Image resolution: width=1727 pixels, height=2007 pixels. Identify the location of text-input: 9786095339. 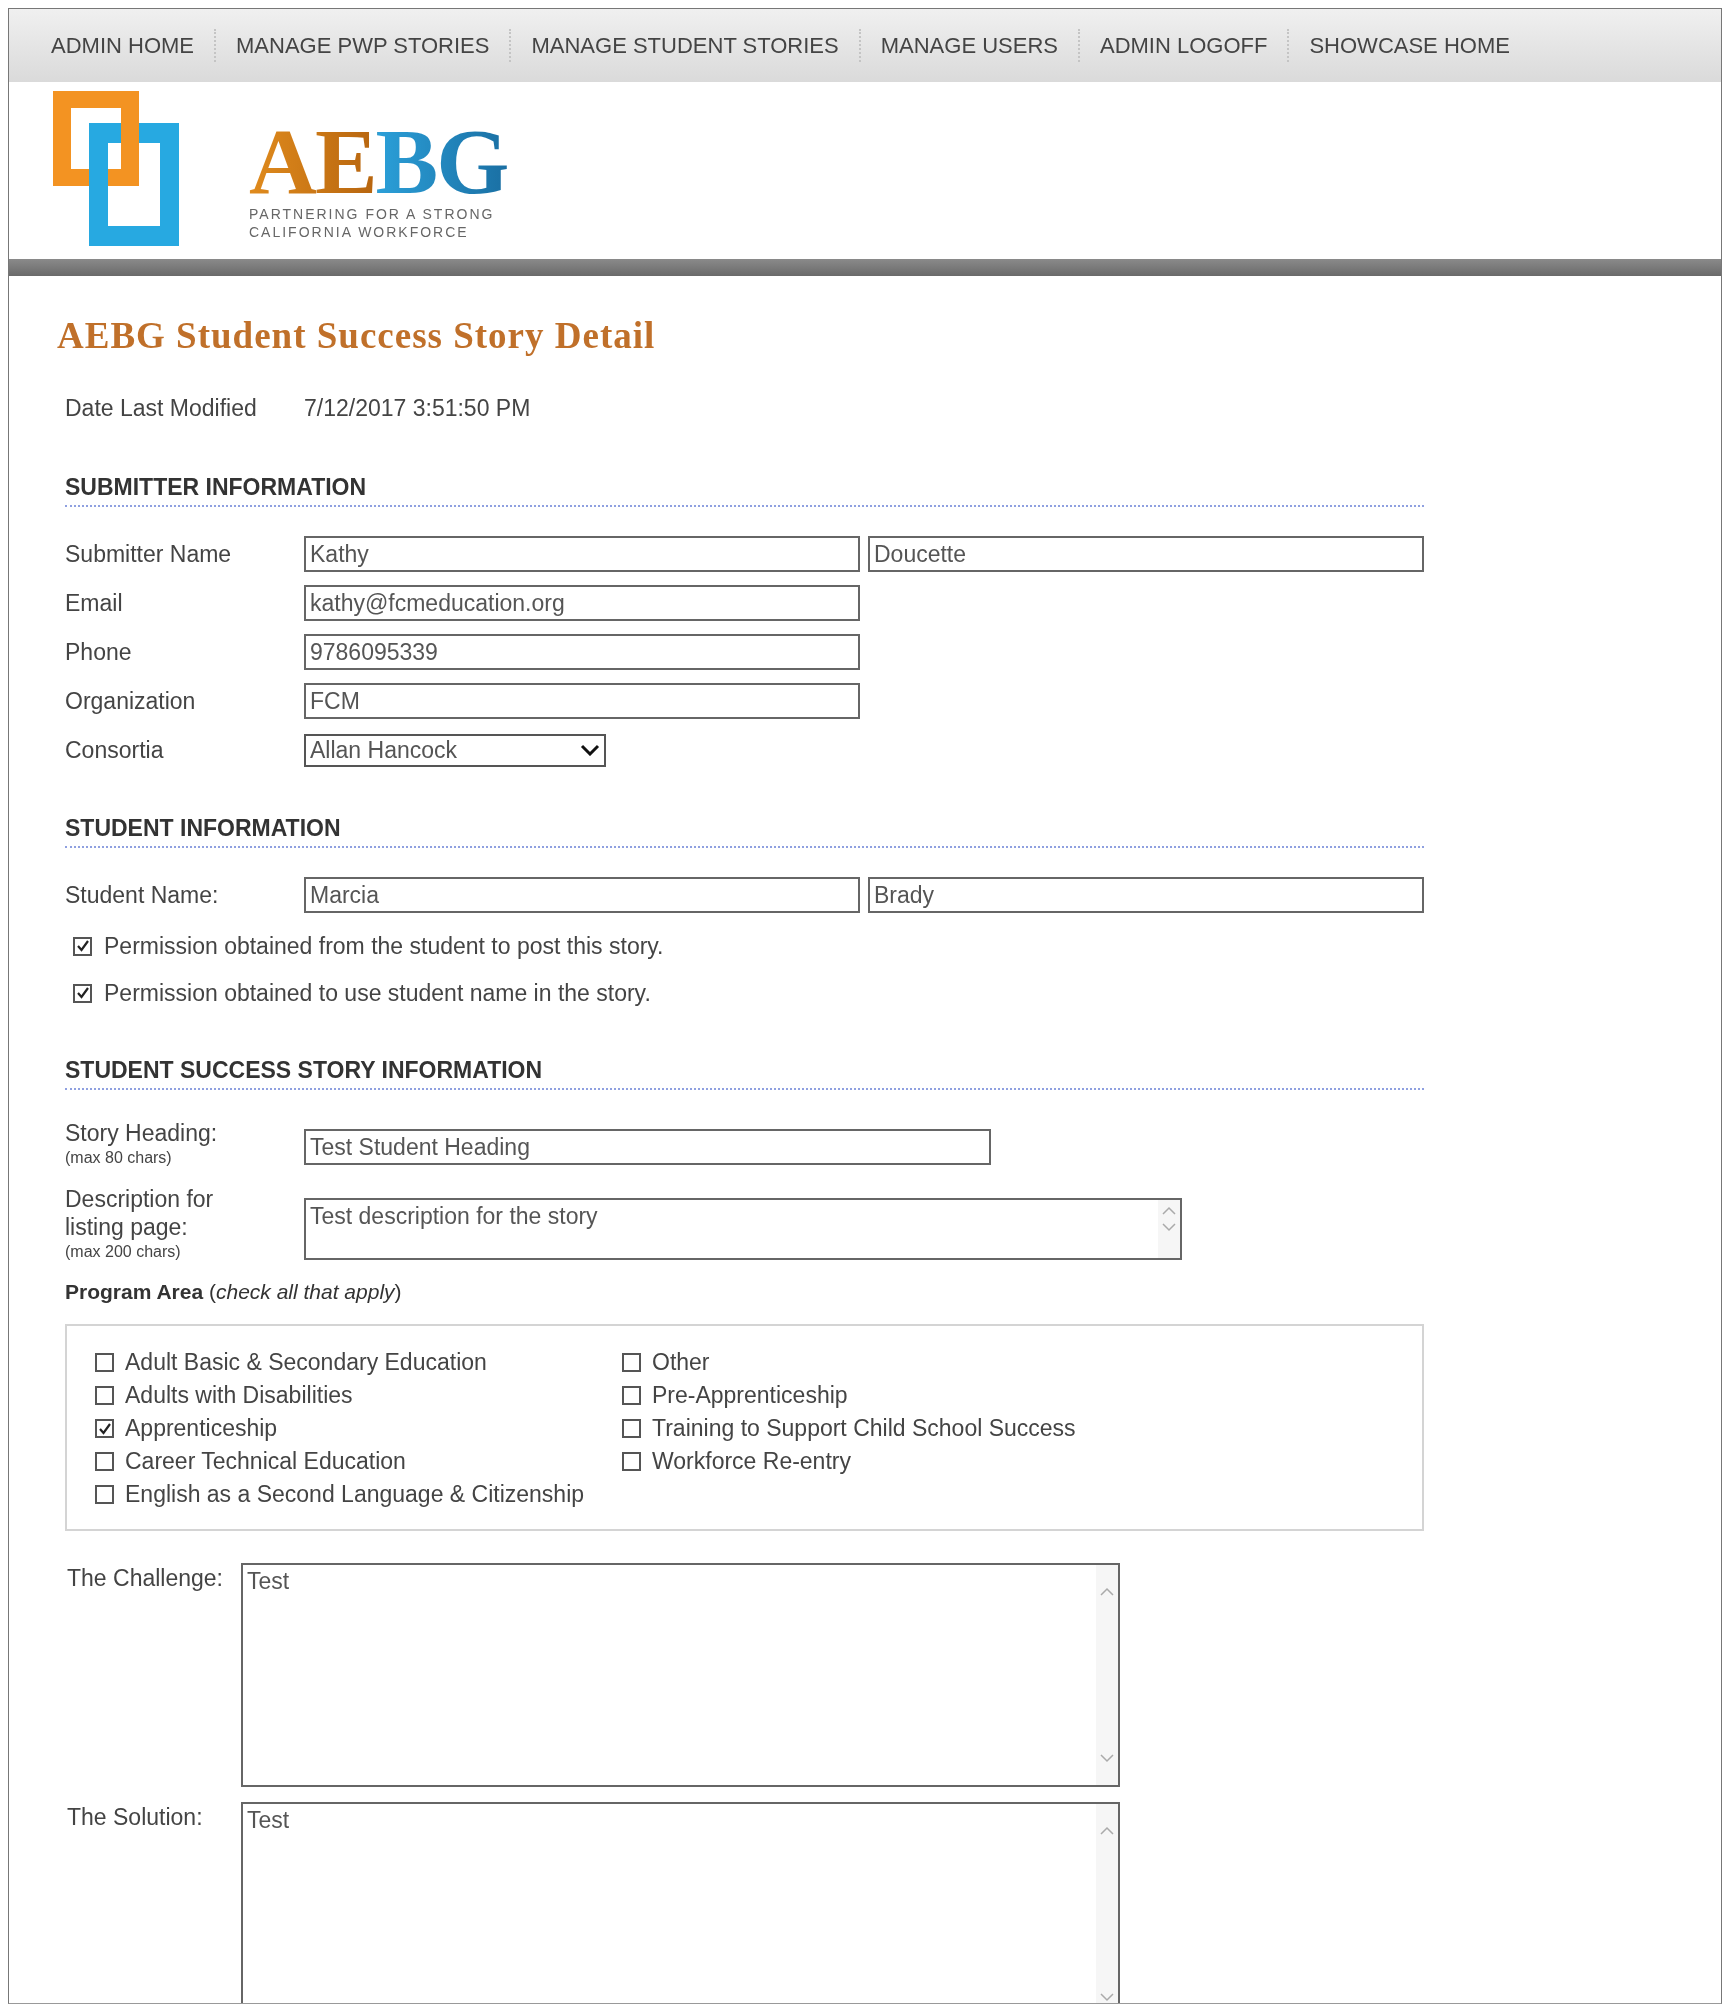
(582, 652).